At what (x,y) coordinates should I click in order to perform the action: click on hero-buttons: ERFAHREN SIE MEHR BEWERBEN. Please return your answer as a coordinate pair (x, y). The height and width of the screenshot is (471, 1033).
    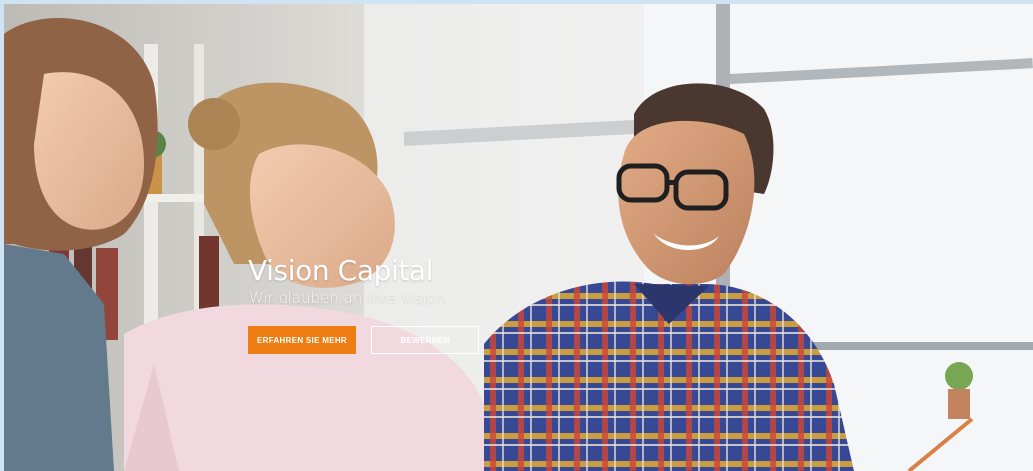
    Looking at the image, I should click on (363, 340).